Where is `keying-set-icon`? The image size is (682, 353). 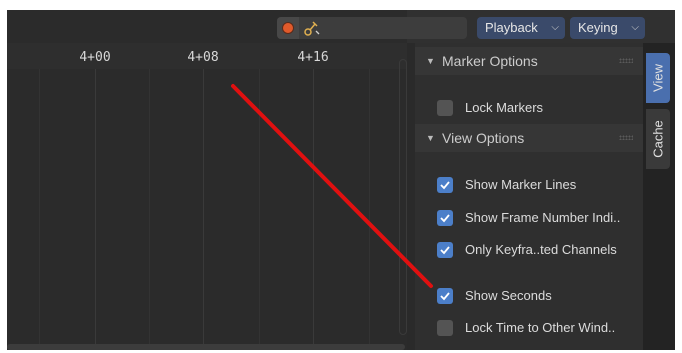 keying-set-icon is located at coordinates (312, 28).